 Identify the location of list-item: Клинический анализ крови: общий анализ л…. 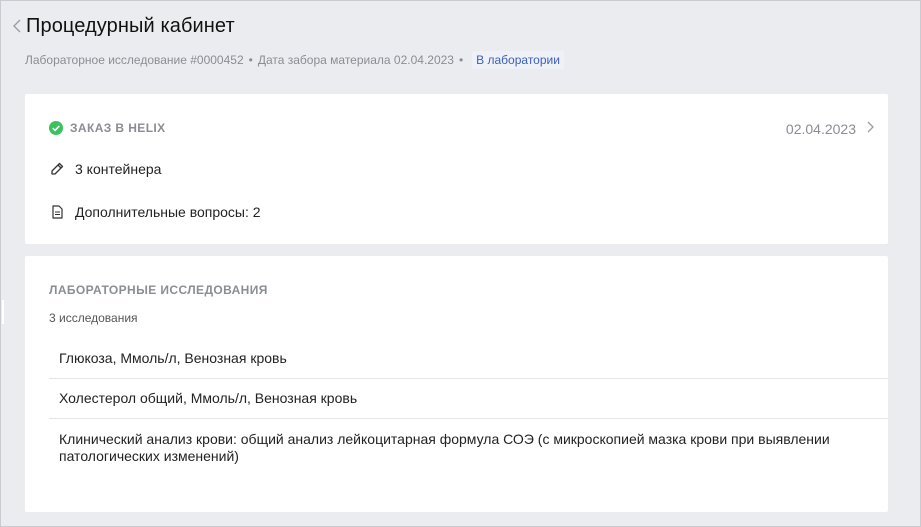
(468, 447).